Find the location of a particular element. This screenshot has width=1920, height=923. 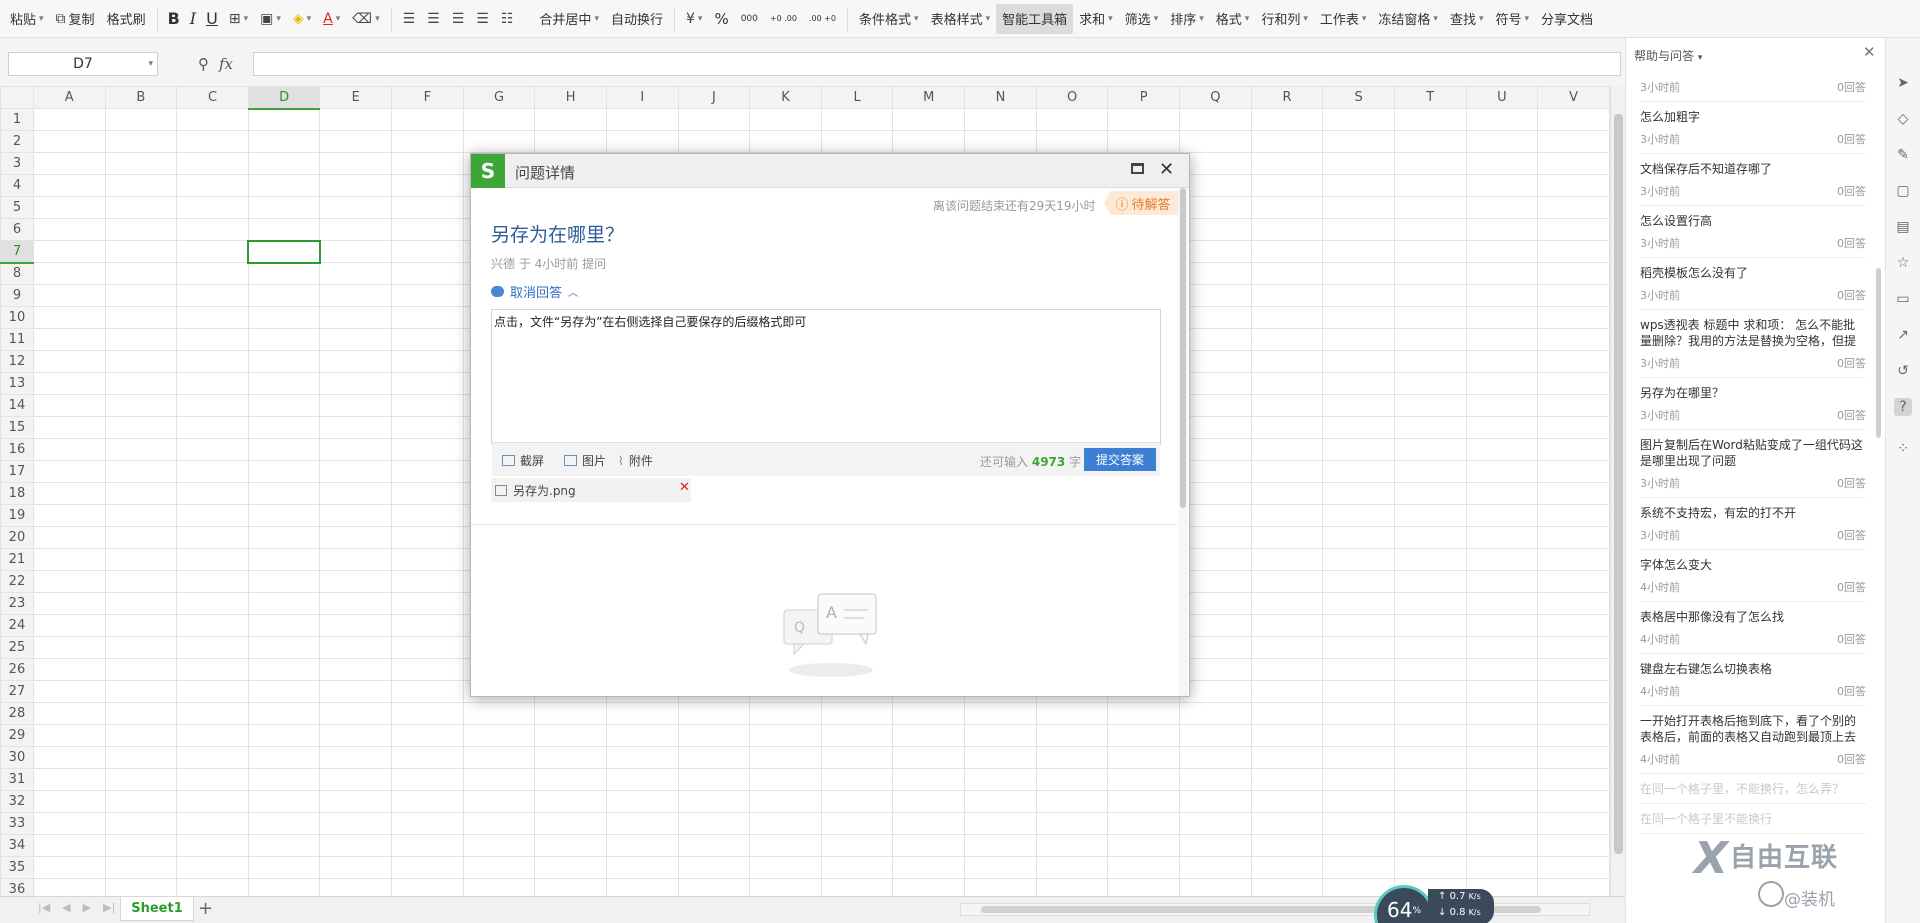

column-header: U is located at coordinates (1502, 97).